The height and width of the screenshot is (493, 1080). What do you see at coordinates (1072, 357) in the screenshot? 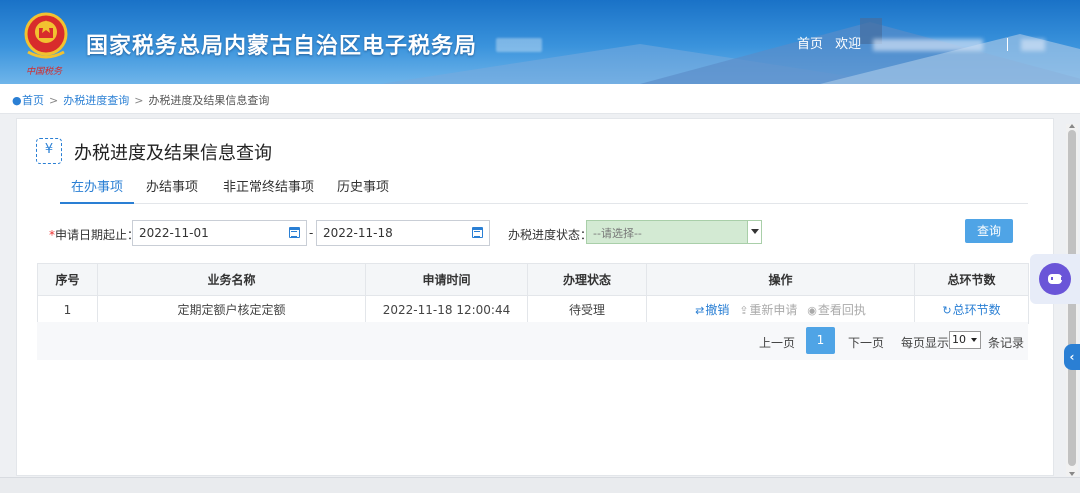
I see `collapse-sidebar-chevron-left-icon: ‹` at bounding box center [1072, 357].